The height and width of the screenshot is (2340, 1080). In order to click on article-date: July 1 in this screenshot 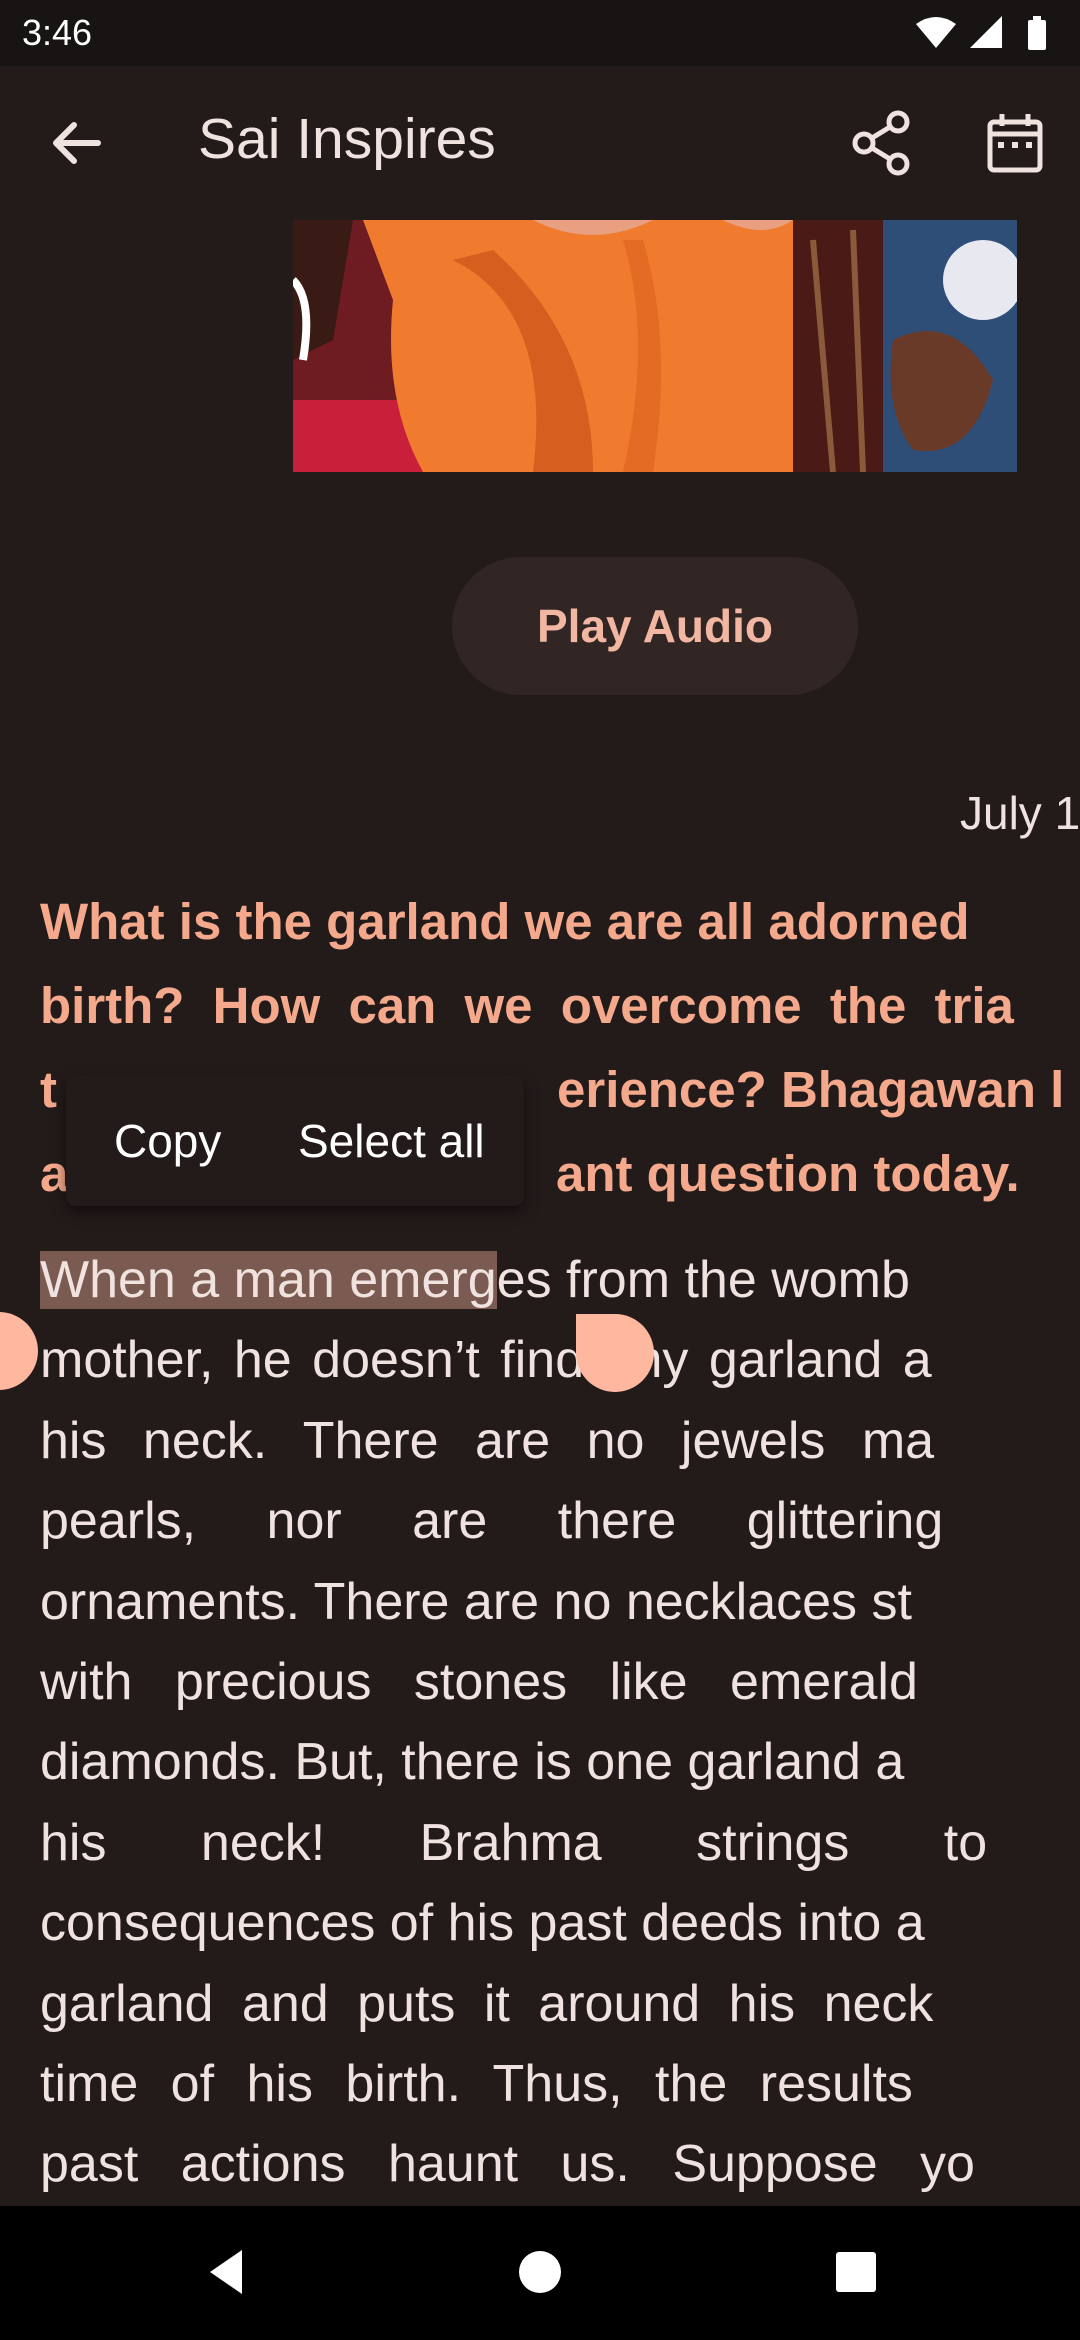, I will do `click(1020, 813)`.